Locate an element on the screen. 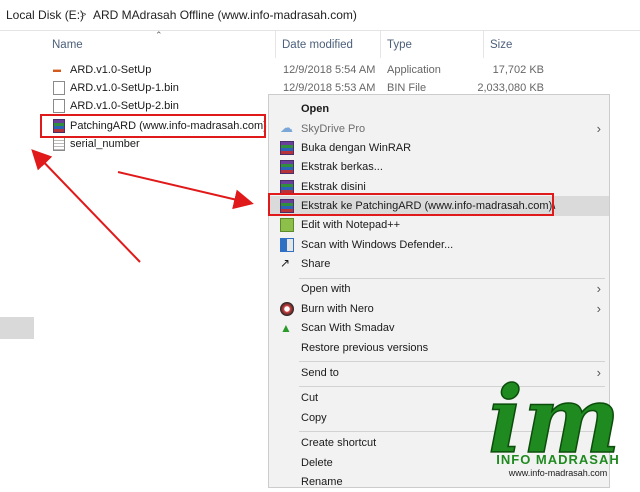 The image size is (640, 492). arrow-to-menu-item is located at coordinates (185, 190).